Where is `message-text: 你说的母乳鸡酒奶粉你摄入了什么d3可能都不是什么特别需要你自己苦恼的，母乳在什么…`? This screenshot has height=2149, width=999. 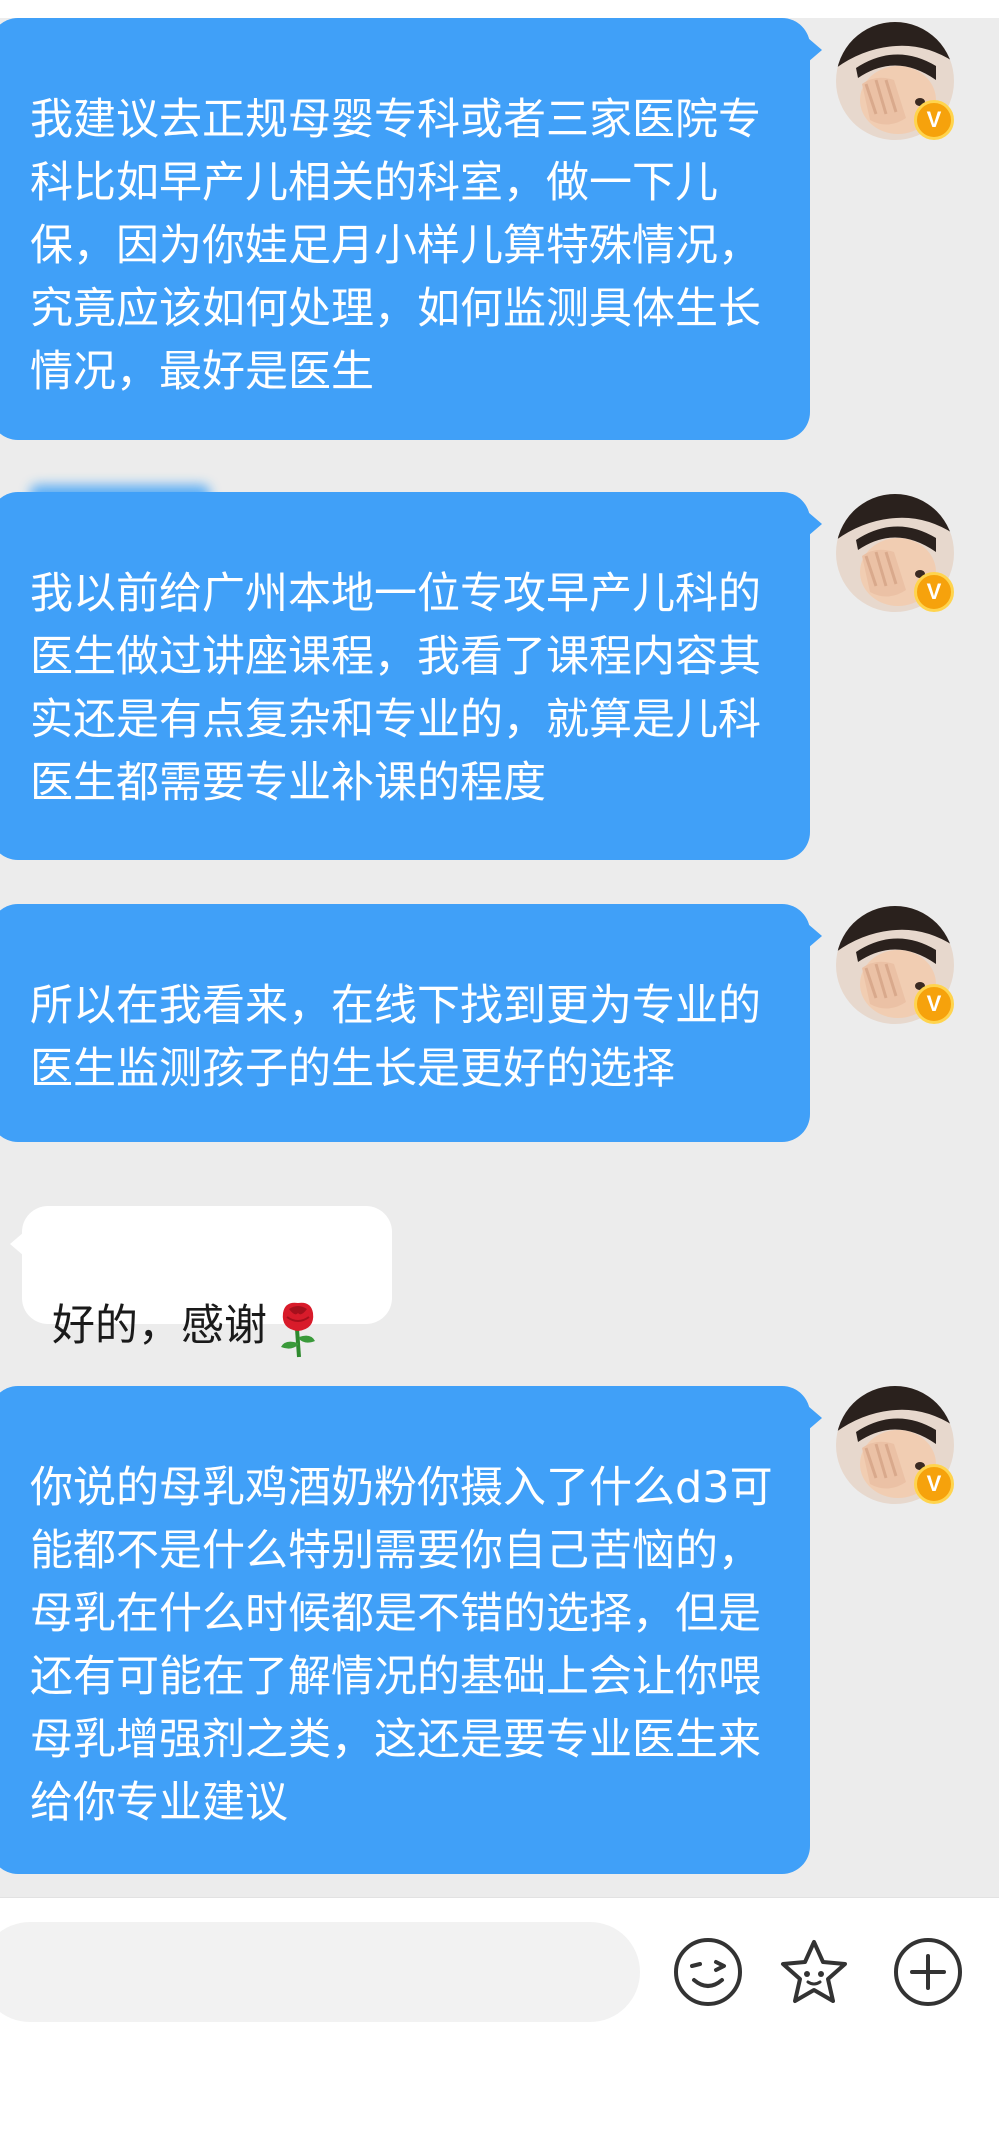 message-text: 你说的母乳鸡酒奶粉你摄入了什么d3可能都不是什么特别需要你自己苦恼的，母乳在什么… is located at coordinates (401, 1645).